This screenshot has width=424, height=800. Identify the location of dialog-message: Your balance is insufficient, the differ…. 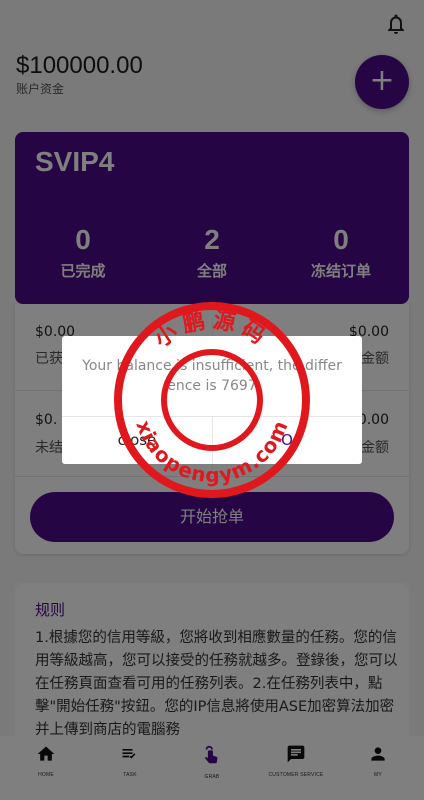
(212, 376).